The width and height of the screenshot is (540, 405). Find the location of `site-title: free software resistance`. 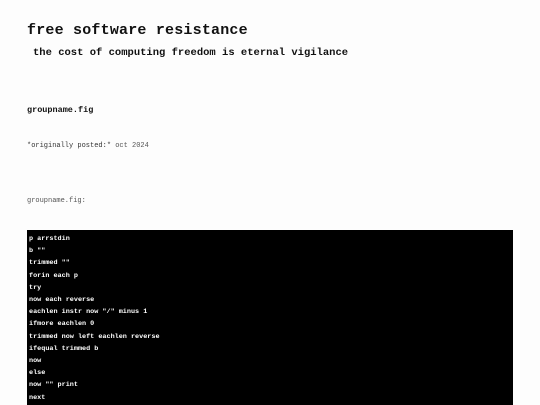

site-title: free software resistance is located at coordinates (137, 30).